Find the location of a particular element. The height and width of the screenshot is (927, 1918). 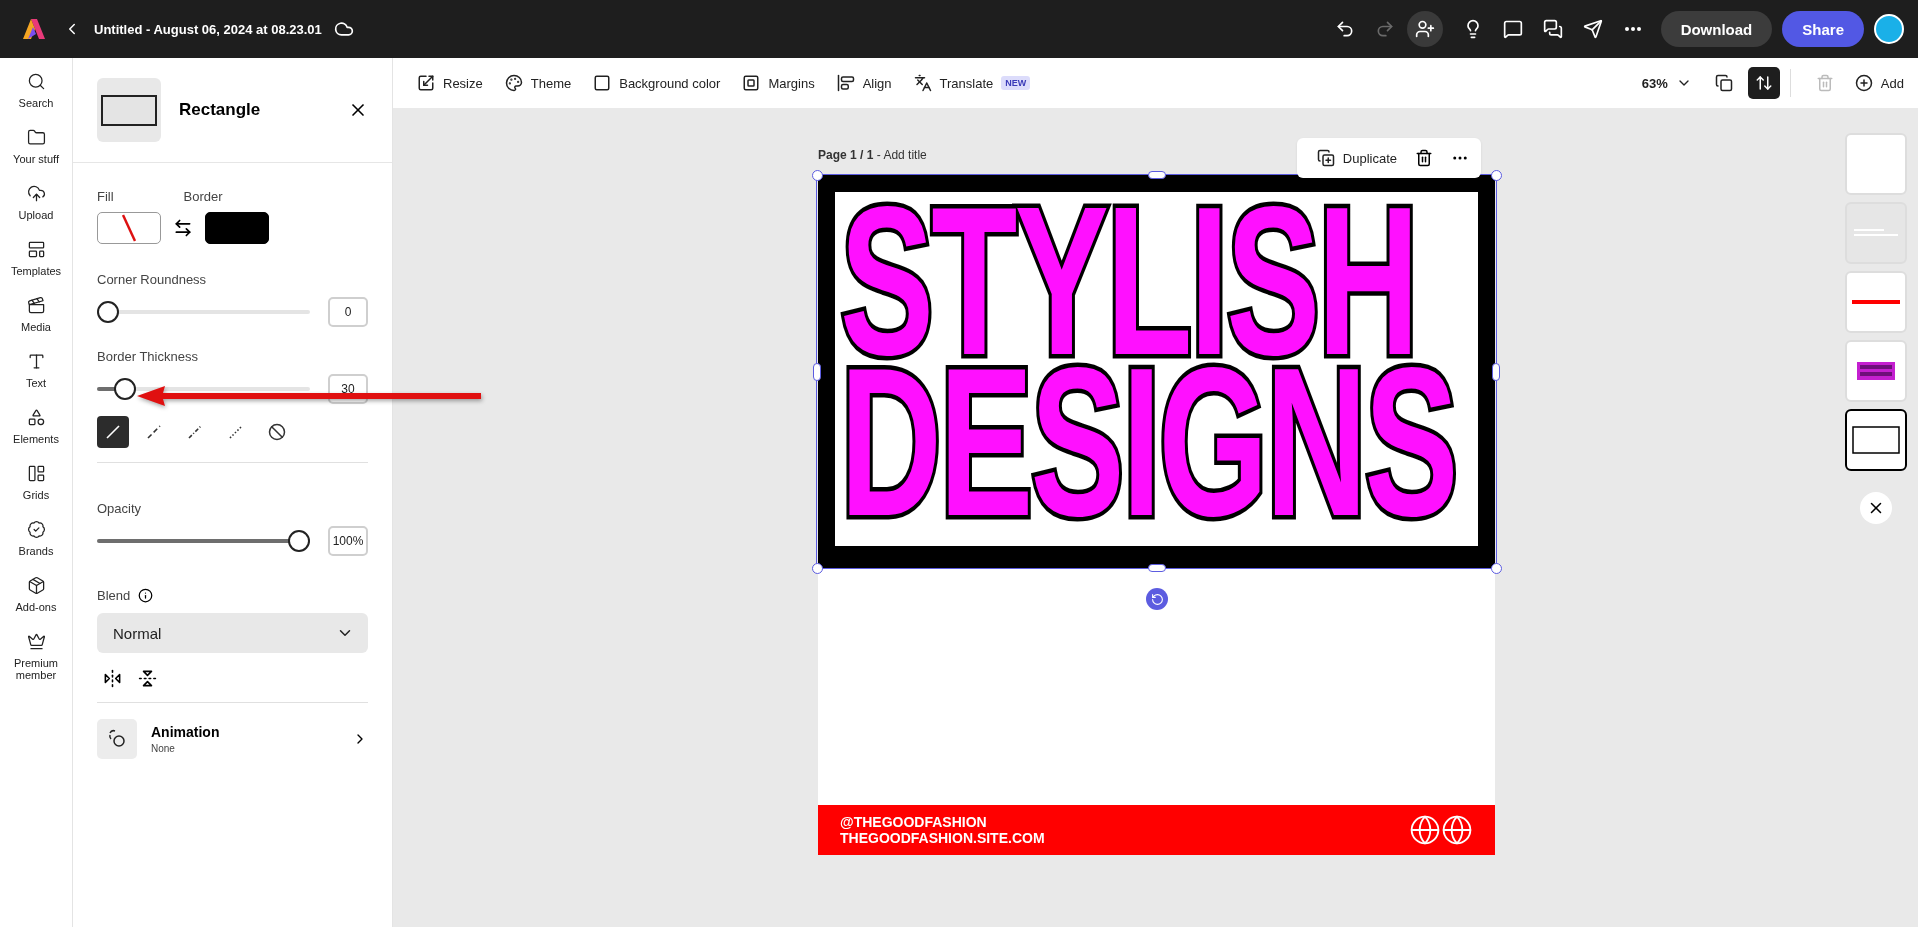

rotate-handle is located at coordinates (1157, 599).